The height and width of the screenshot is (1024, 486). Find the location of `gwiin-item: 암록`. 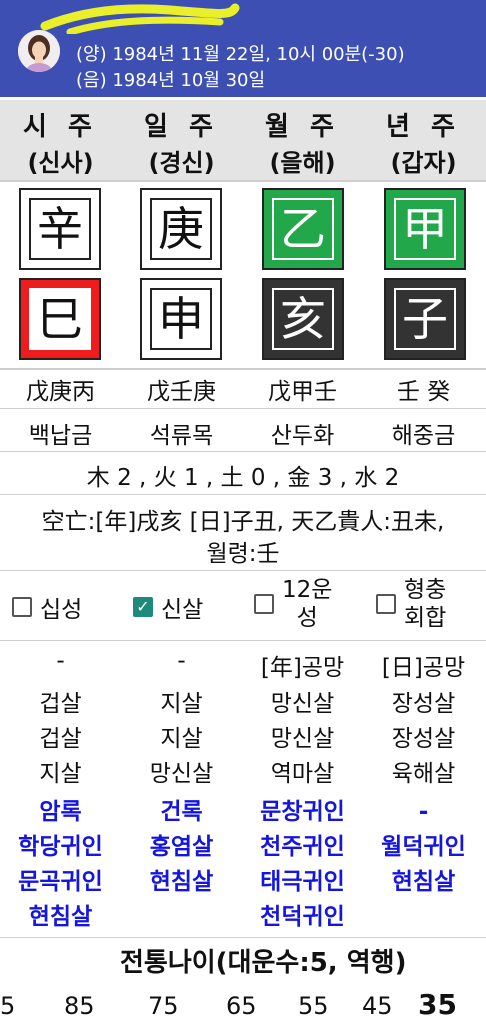

gwiin-item: 암록 is located at coordinates (60, 812).